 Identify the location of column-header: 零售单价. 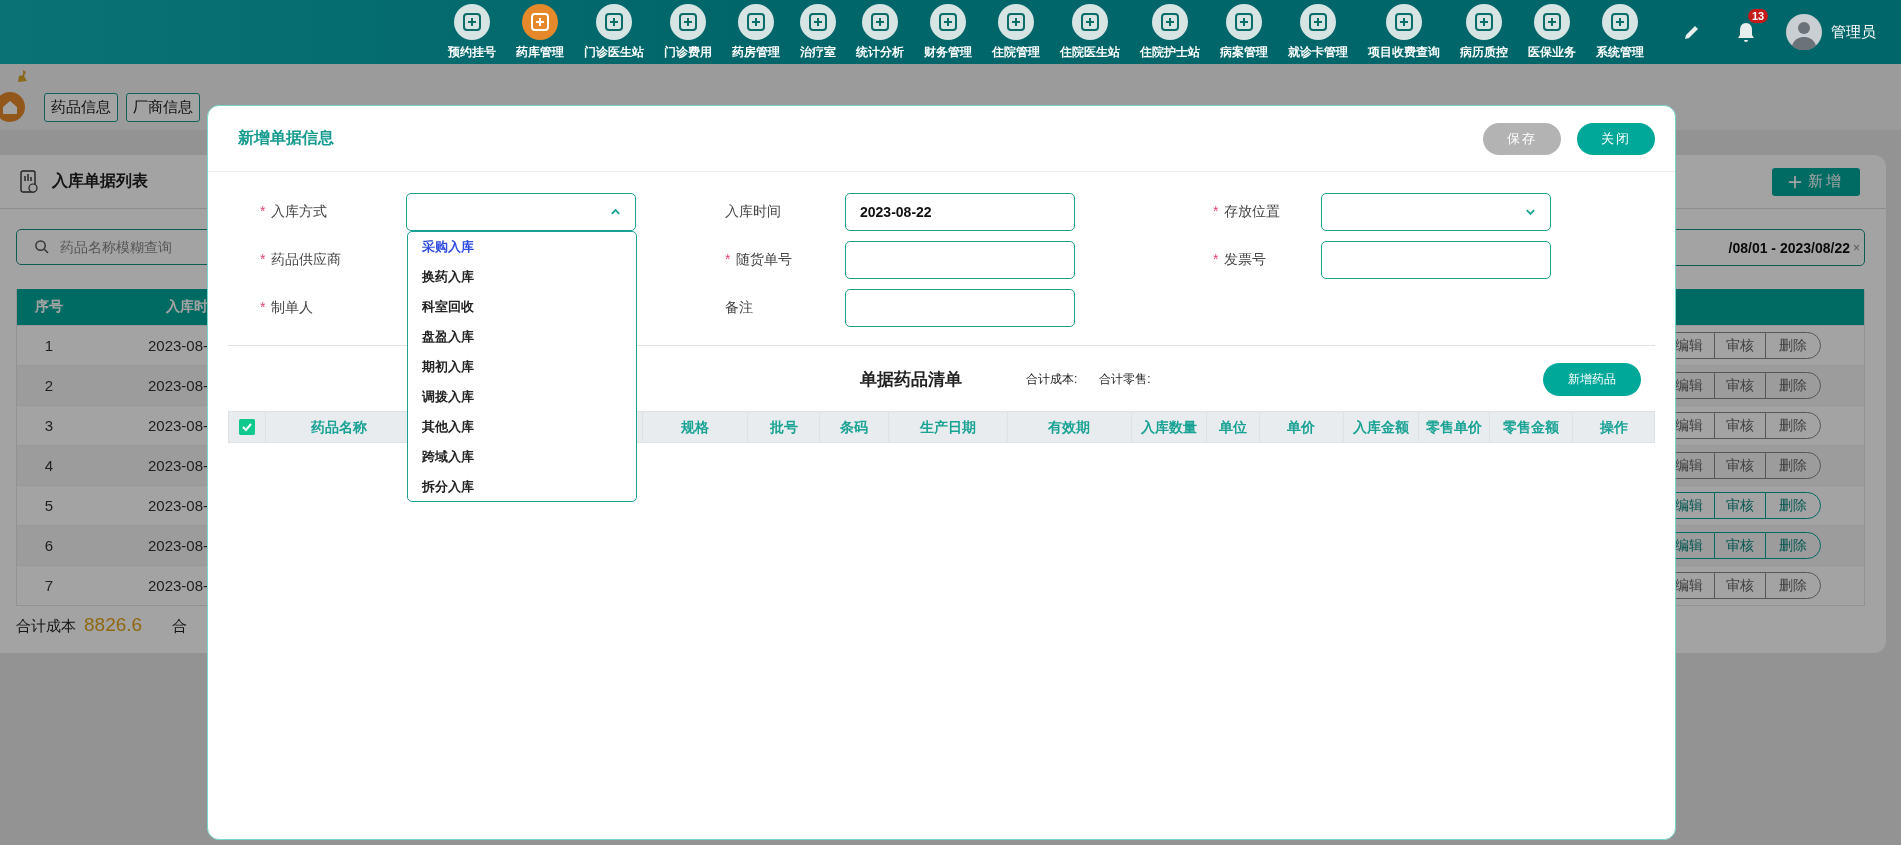
(1453, 427).